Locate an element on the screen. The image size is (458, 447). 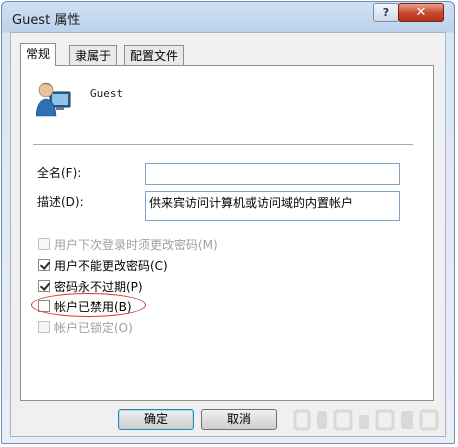
description-input: 供来宾访问计算机或访问域的内置帐户 is located at coordinates (272, 206).